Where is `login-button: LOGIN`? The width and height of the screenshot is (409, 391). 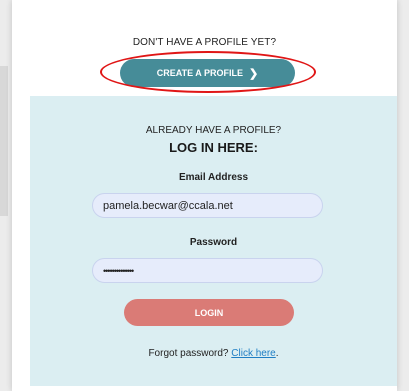 login-button: LOGIN is located at coordinates (209, 312).